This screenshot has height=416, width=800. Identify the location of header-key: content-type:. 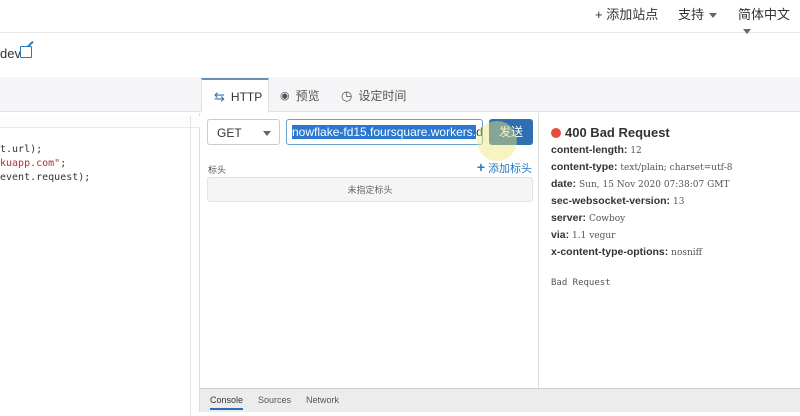
(584, 167).